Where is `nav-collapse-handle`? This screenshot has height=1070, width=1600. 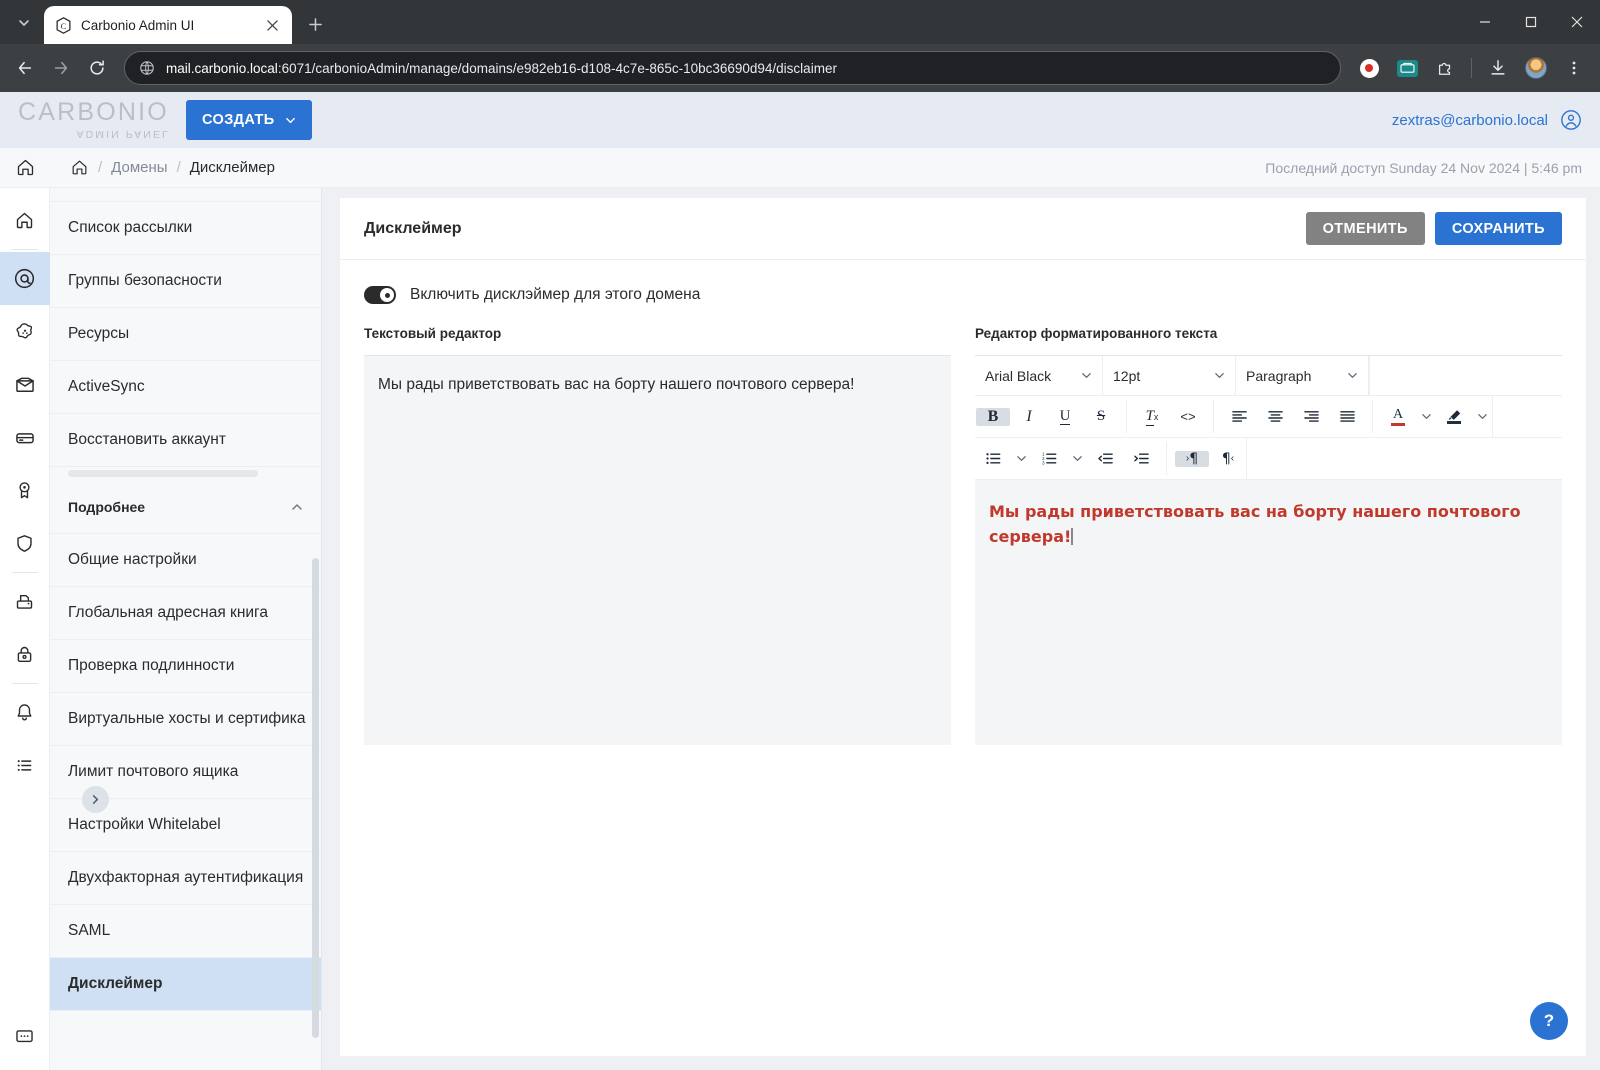
nav-collapse-handle is located at coordinates (95, 799).